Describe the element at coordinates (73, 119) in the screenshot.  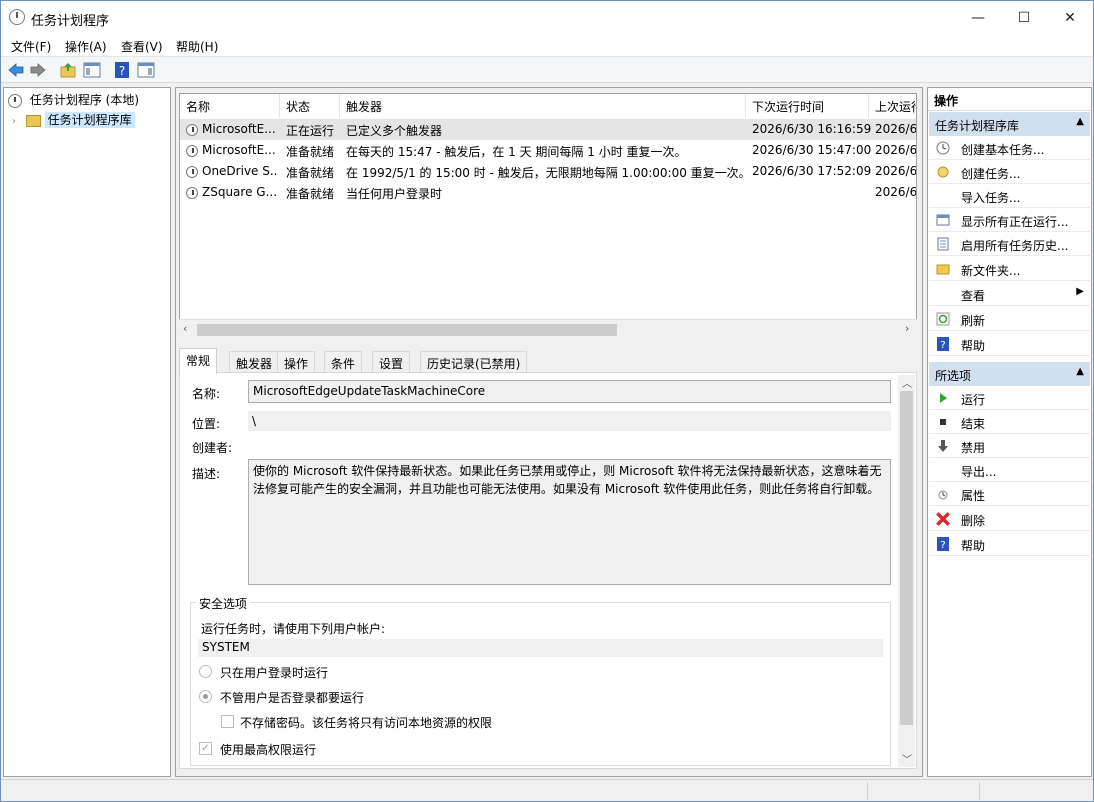
I see `tree-item-library: › 任务计划程序库` at that location.